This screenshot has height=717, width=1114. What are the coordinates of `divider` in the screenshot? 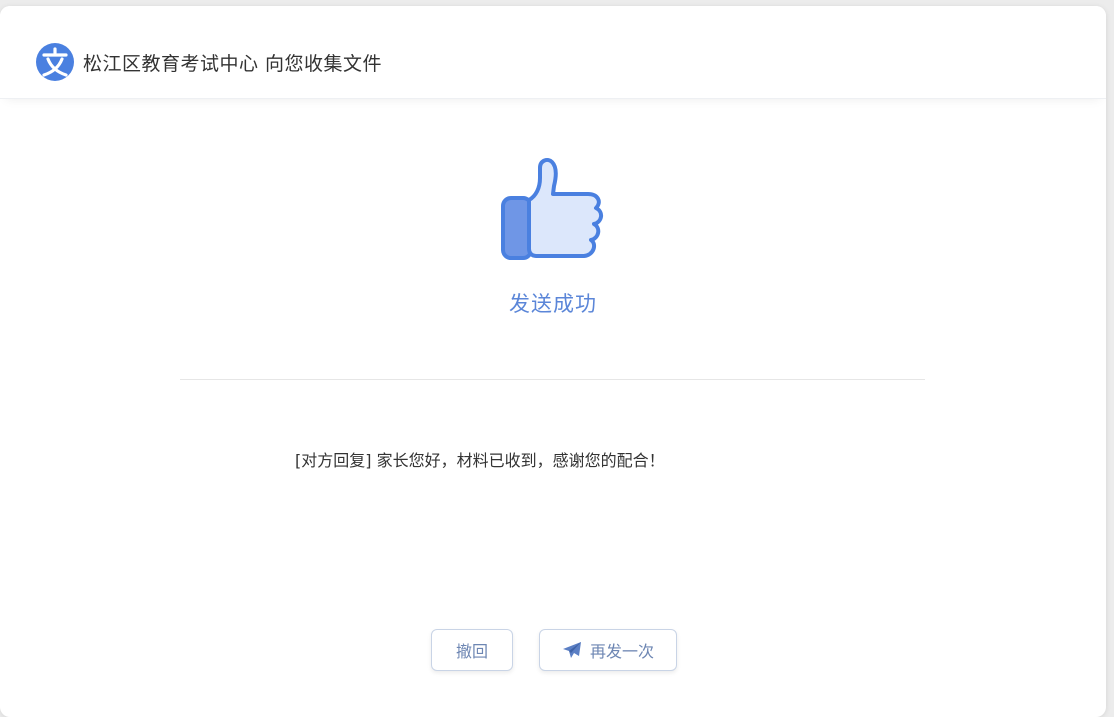 It's located at (552, 379).